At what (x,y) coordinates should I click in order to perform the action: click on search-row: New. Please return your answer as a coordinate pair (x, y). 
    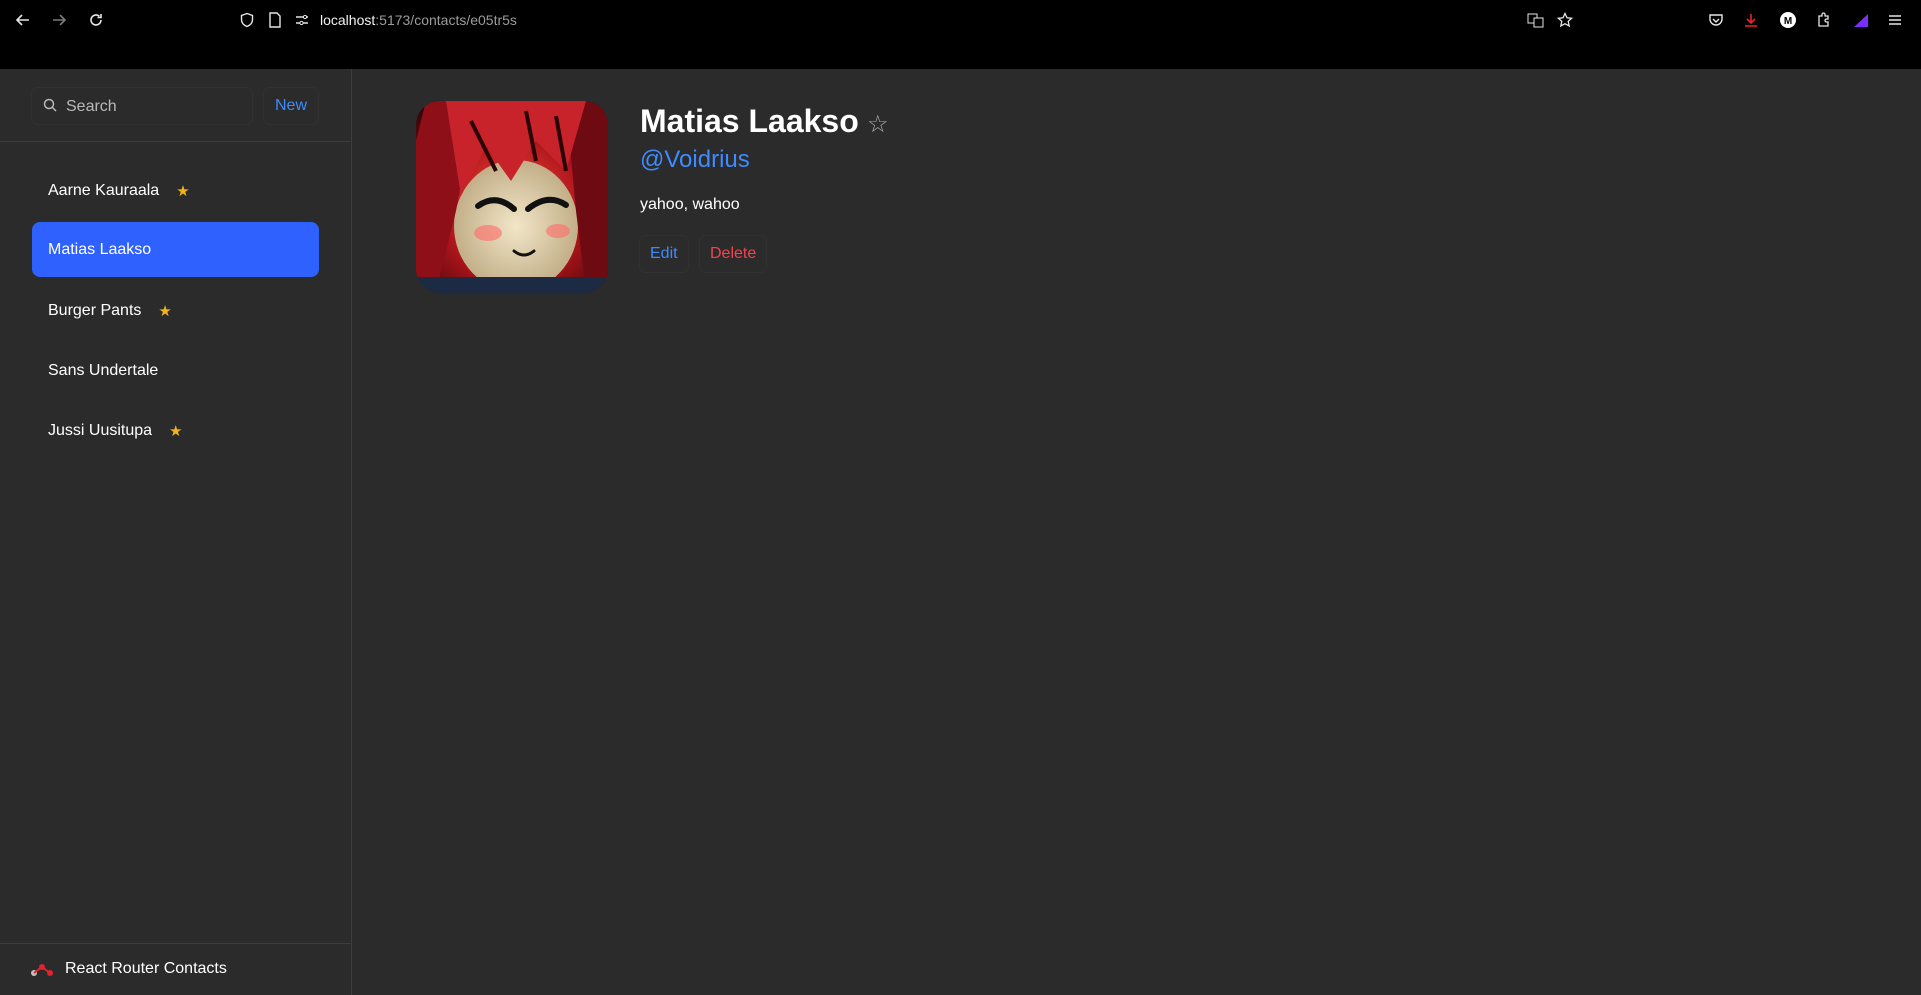
    Looking at the image, I should click on (175, 105).